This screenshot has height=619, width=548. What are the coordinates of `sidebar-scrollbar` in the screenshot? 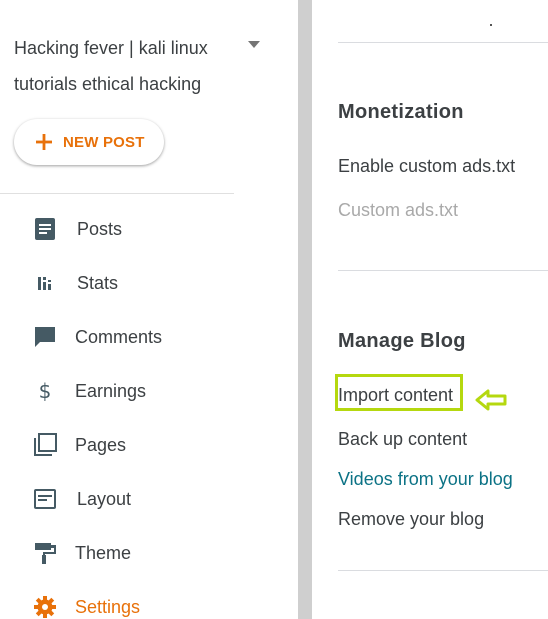 It's located at (305, 309).